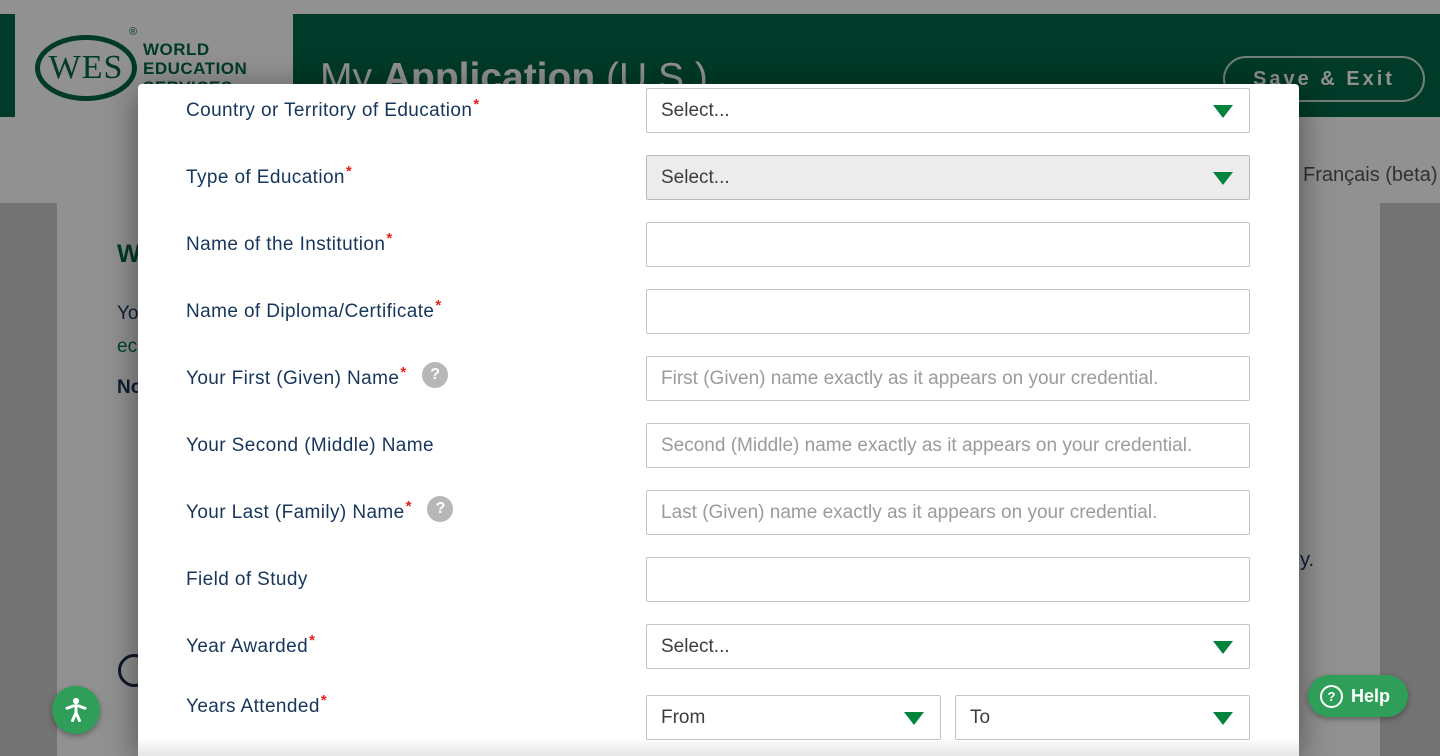  What do you see at coordinates (329, 110) in the screenshot?
I see `country-of-education-label: Country or Territory of Education` at bounding box center [329, 110].